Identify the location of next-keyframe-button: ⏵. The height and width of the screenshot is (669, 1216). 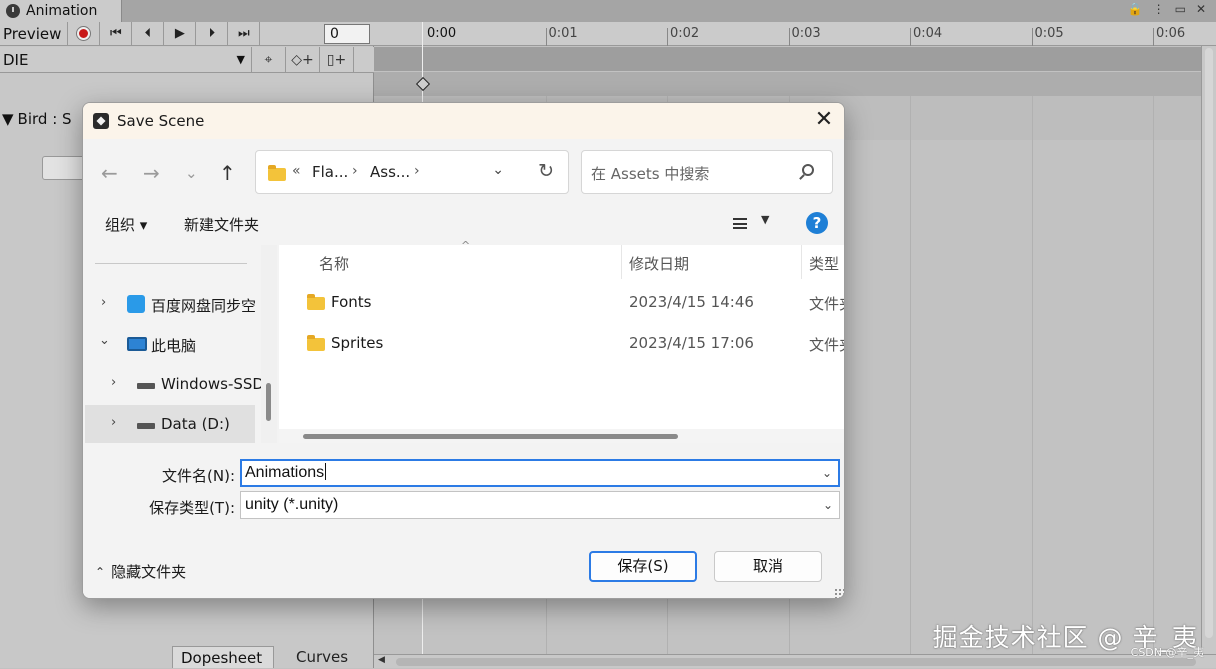
(212, 33).